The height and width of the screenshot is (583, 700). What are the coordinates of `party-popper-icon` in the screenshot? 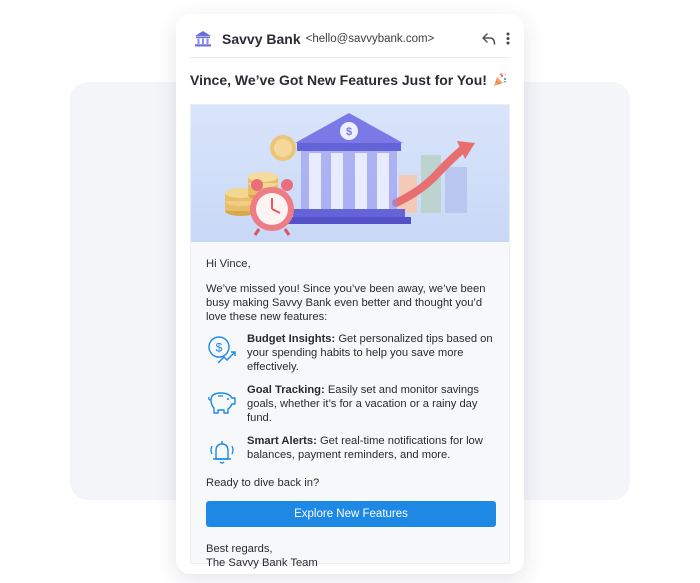 It's located at (500, 79).